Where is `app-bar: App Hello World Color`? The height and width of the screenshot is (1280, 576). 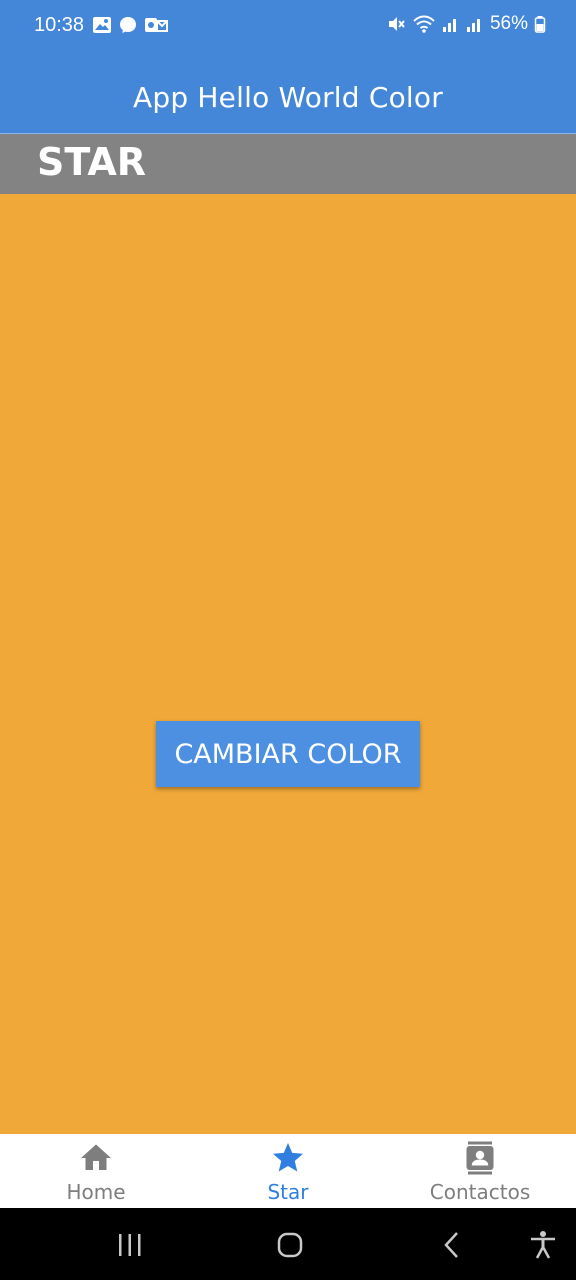
app-bar: App Hello World Color is located at coordinates (288, 94).